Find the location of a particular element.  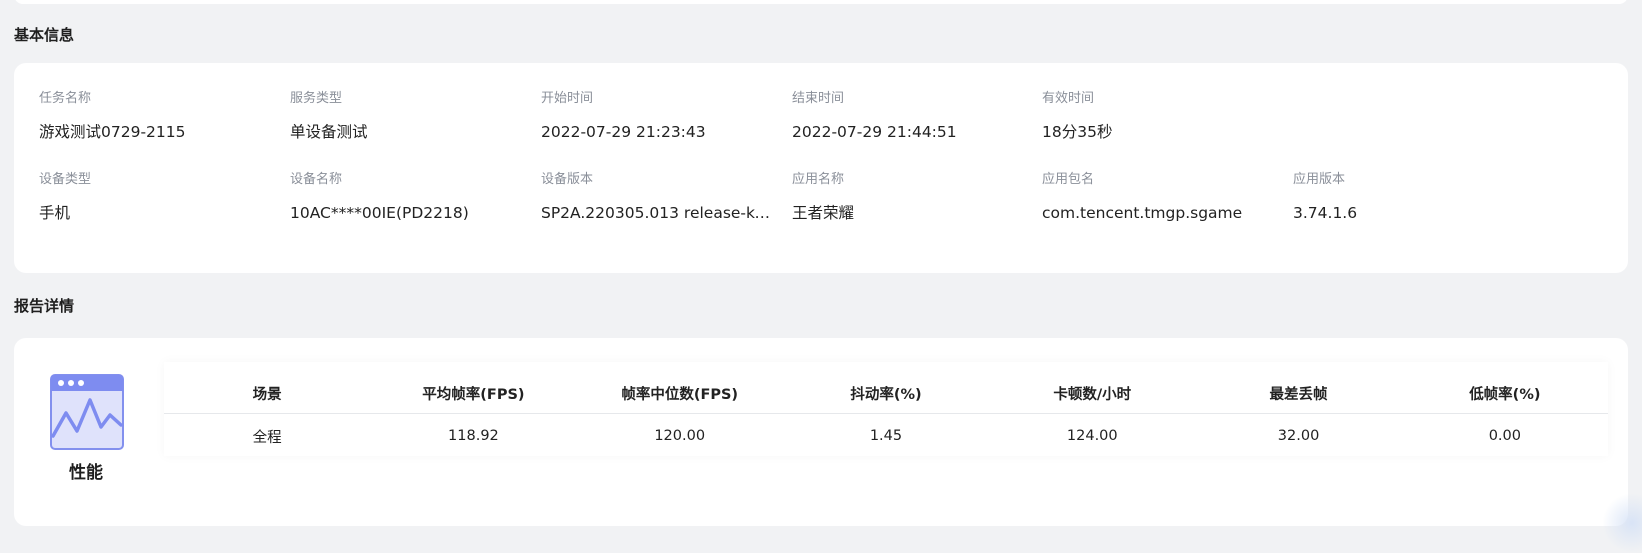

header-avg-fps: 平均帧率(FPS) is located at coordinates (473, 388).